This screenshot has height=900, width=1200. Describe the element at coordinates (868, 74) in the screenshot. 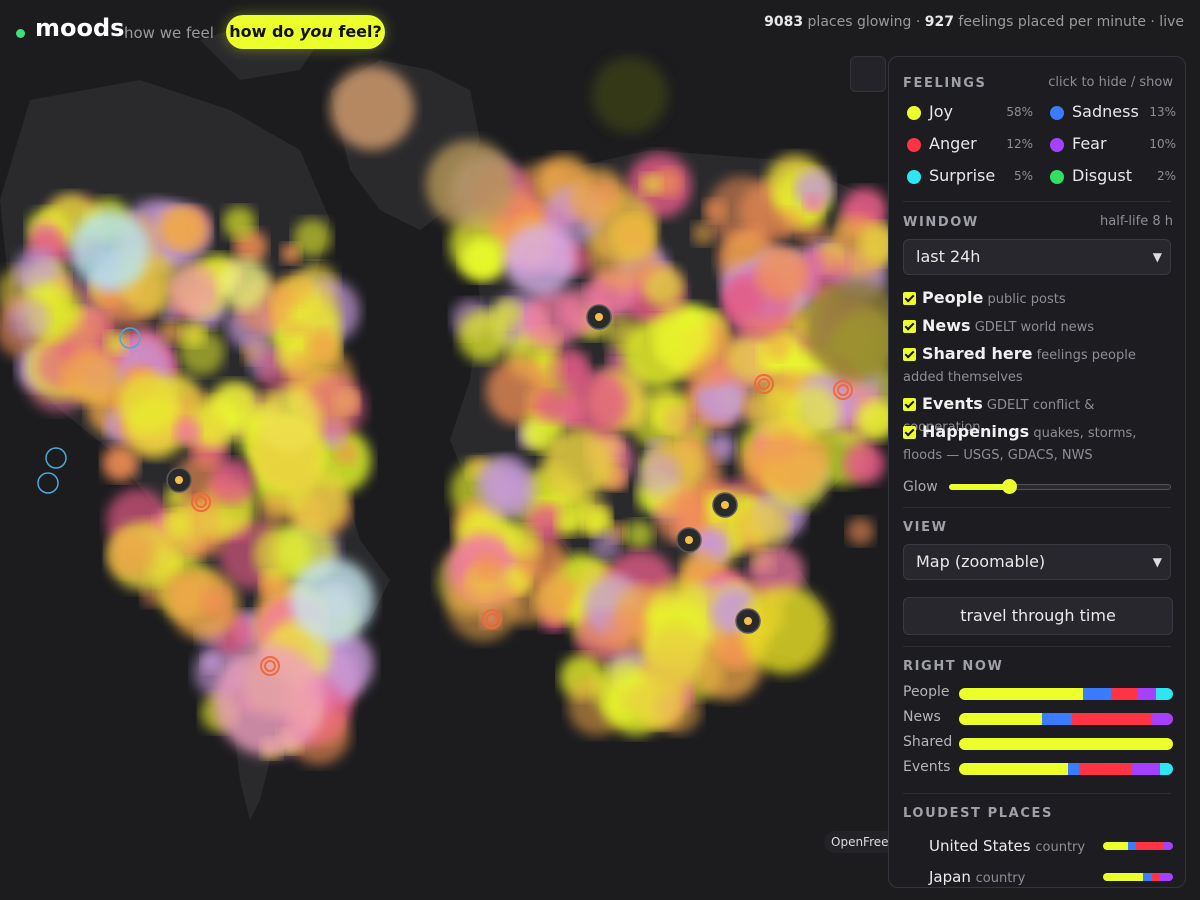

I see `map-control-button` at that location.